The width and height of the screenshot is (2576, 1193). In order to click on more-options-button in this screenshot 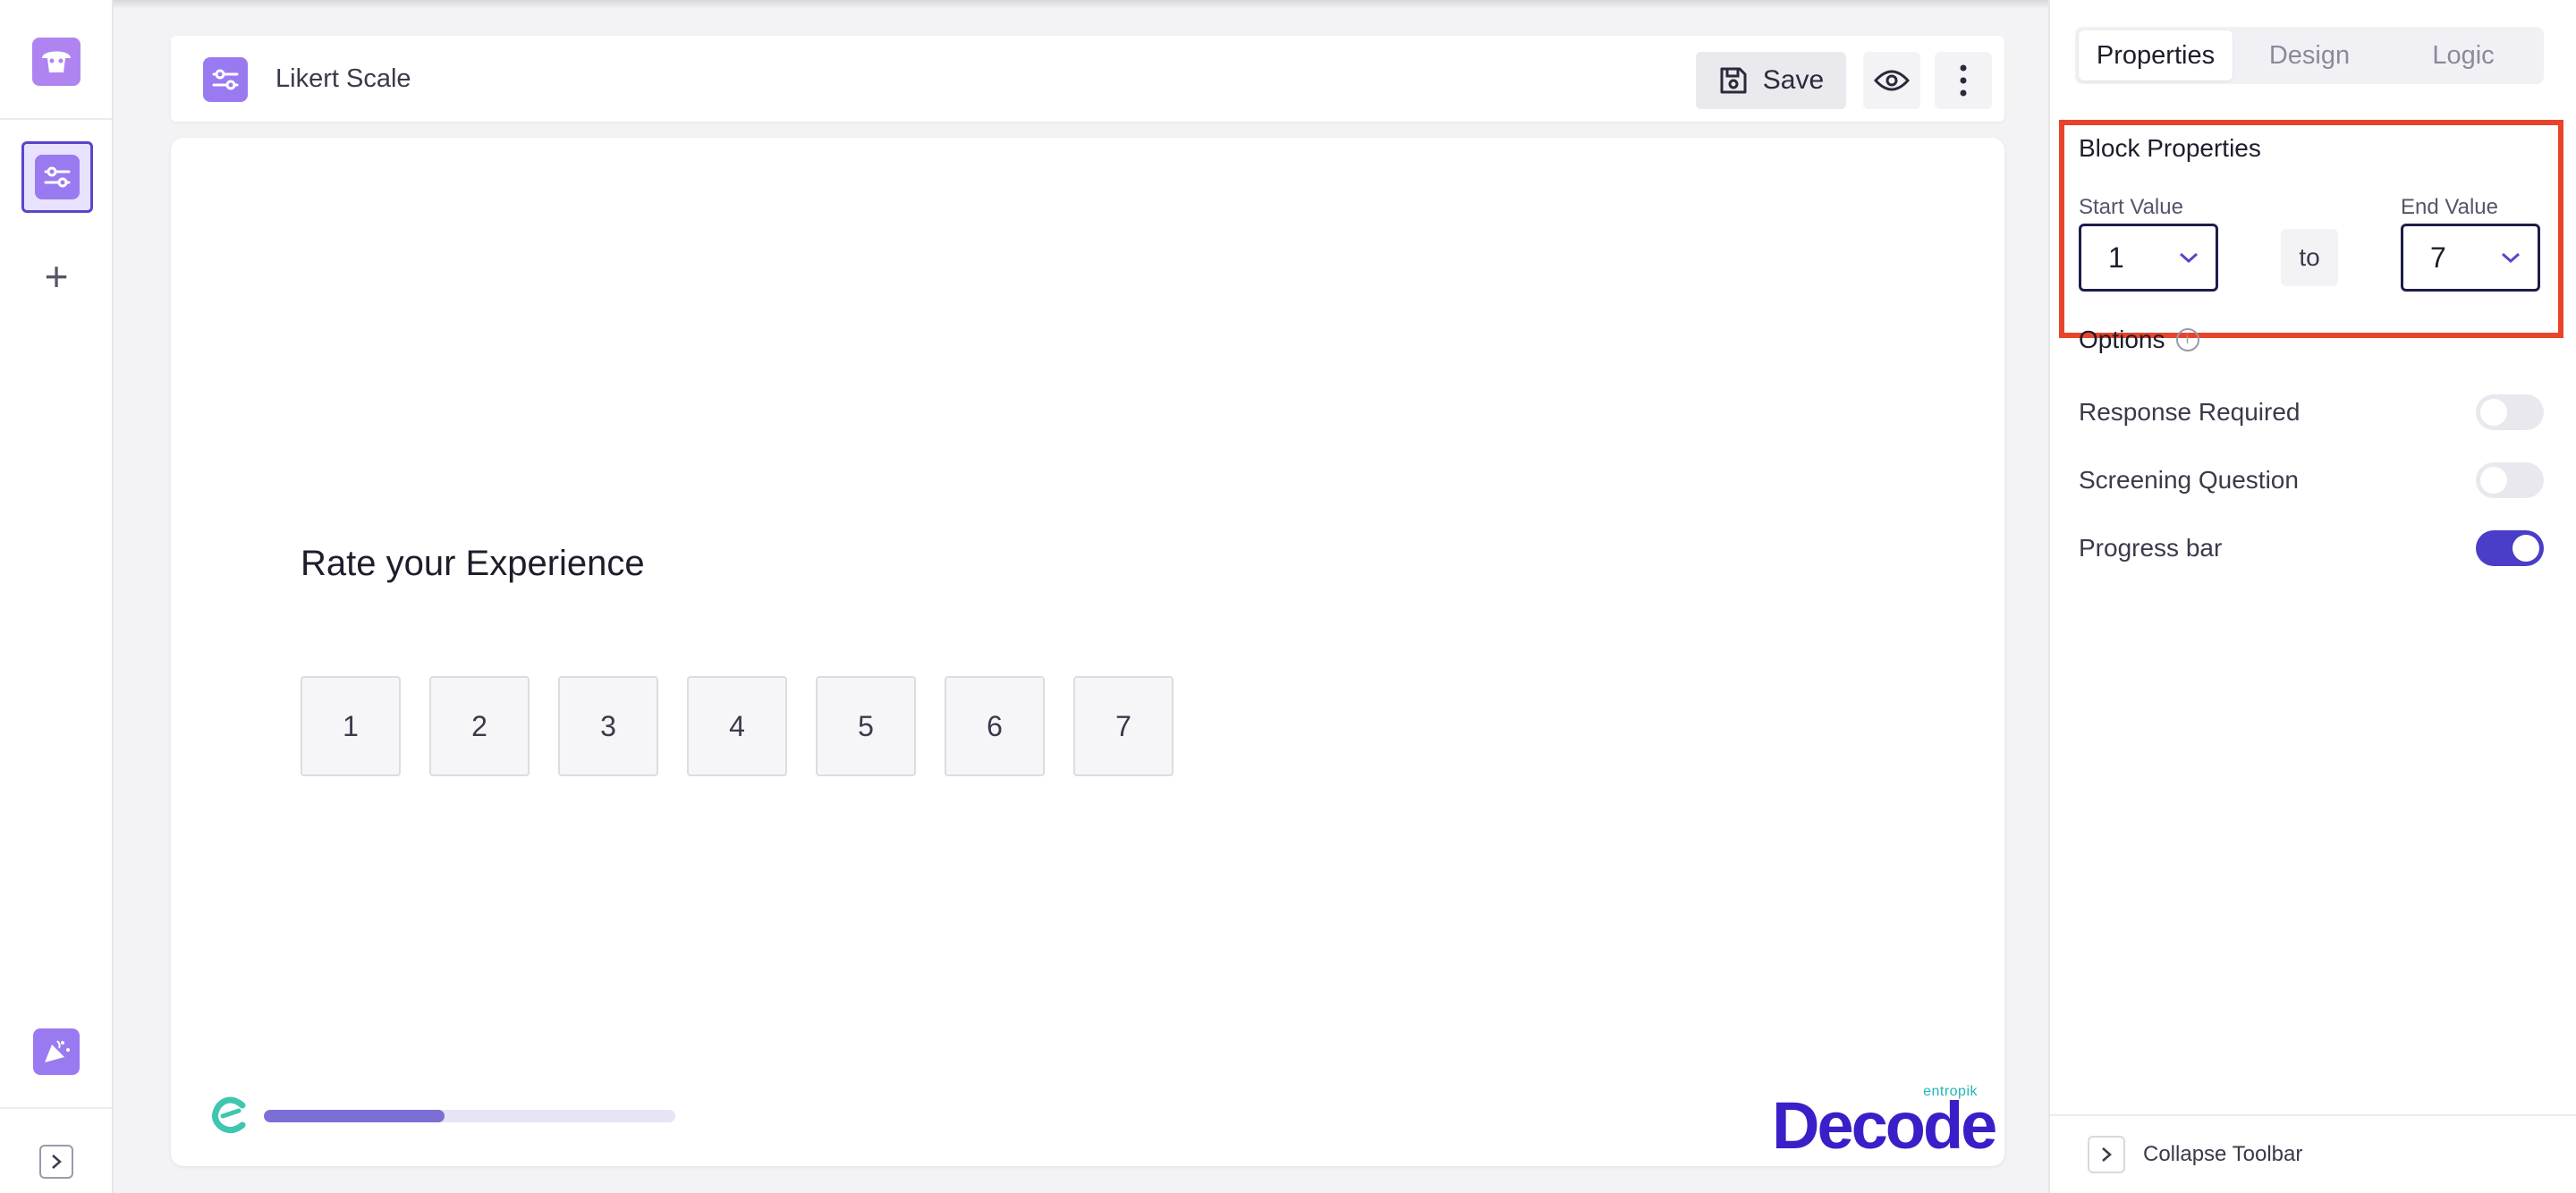, I will do `click(1963, 80)`.